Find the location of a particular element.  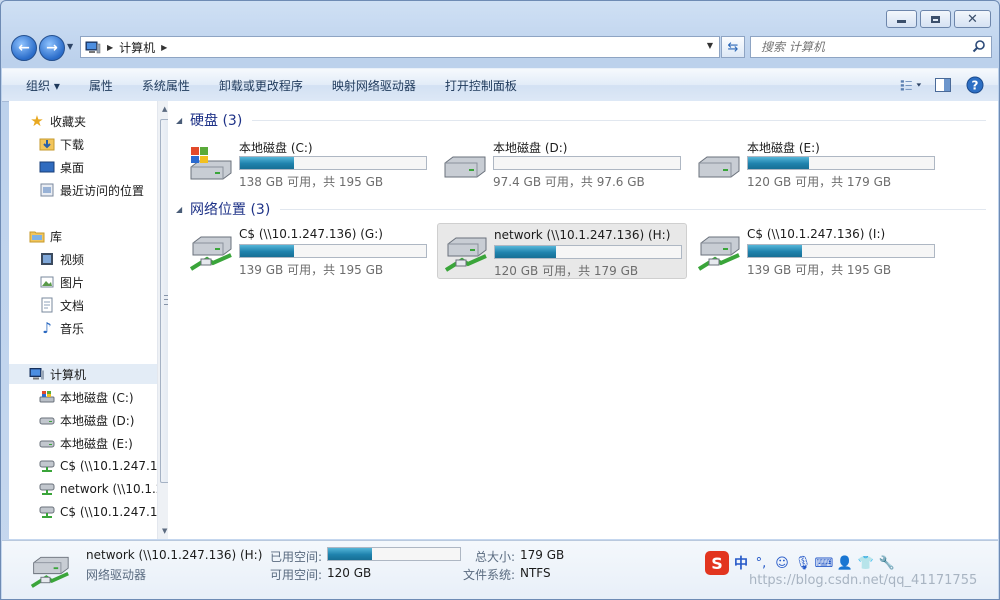

group-title: 硬盘 (3) is located at coordinates (216, 121).